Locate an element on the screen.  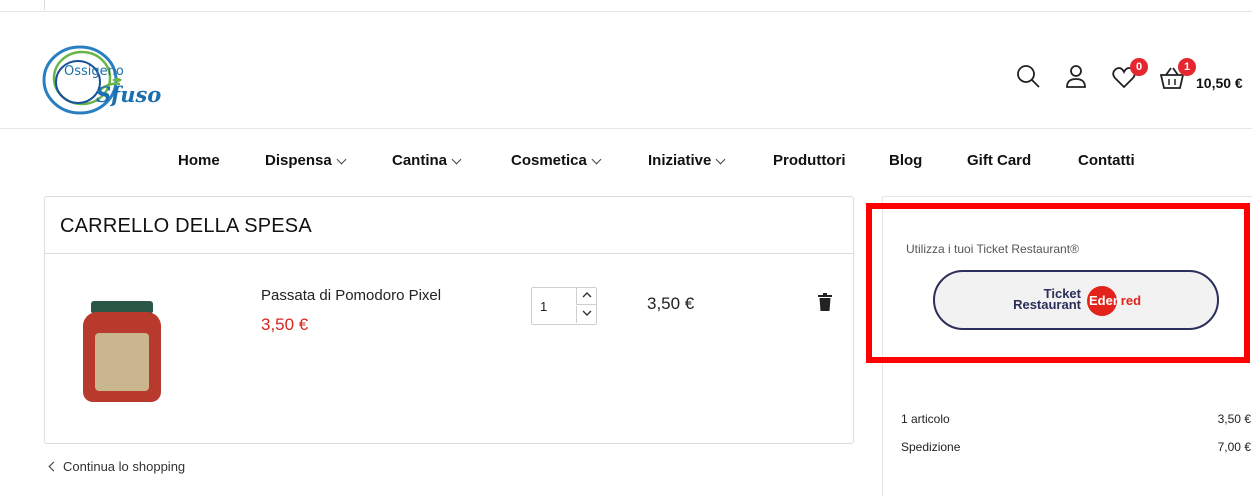
product-name: Passata di Pomodoro Pixel is located at coordinates (351, 295).